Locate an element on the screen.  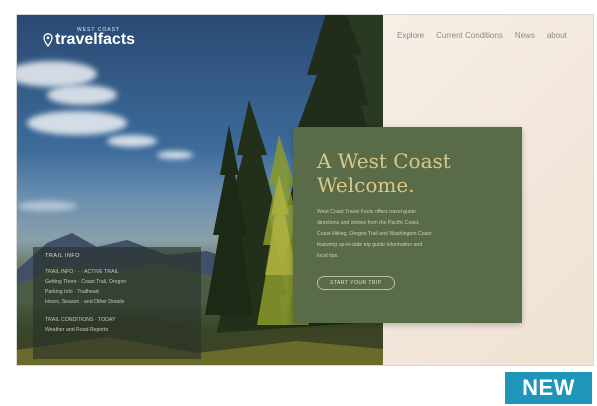
trail-info-line: Weather and Road Reports is located at coordinates (77, 330).